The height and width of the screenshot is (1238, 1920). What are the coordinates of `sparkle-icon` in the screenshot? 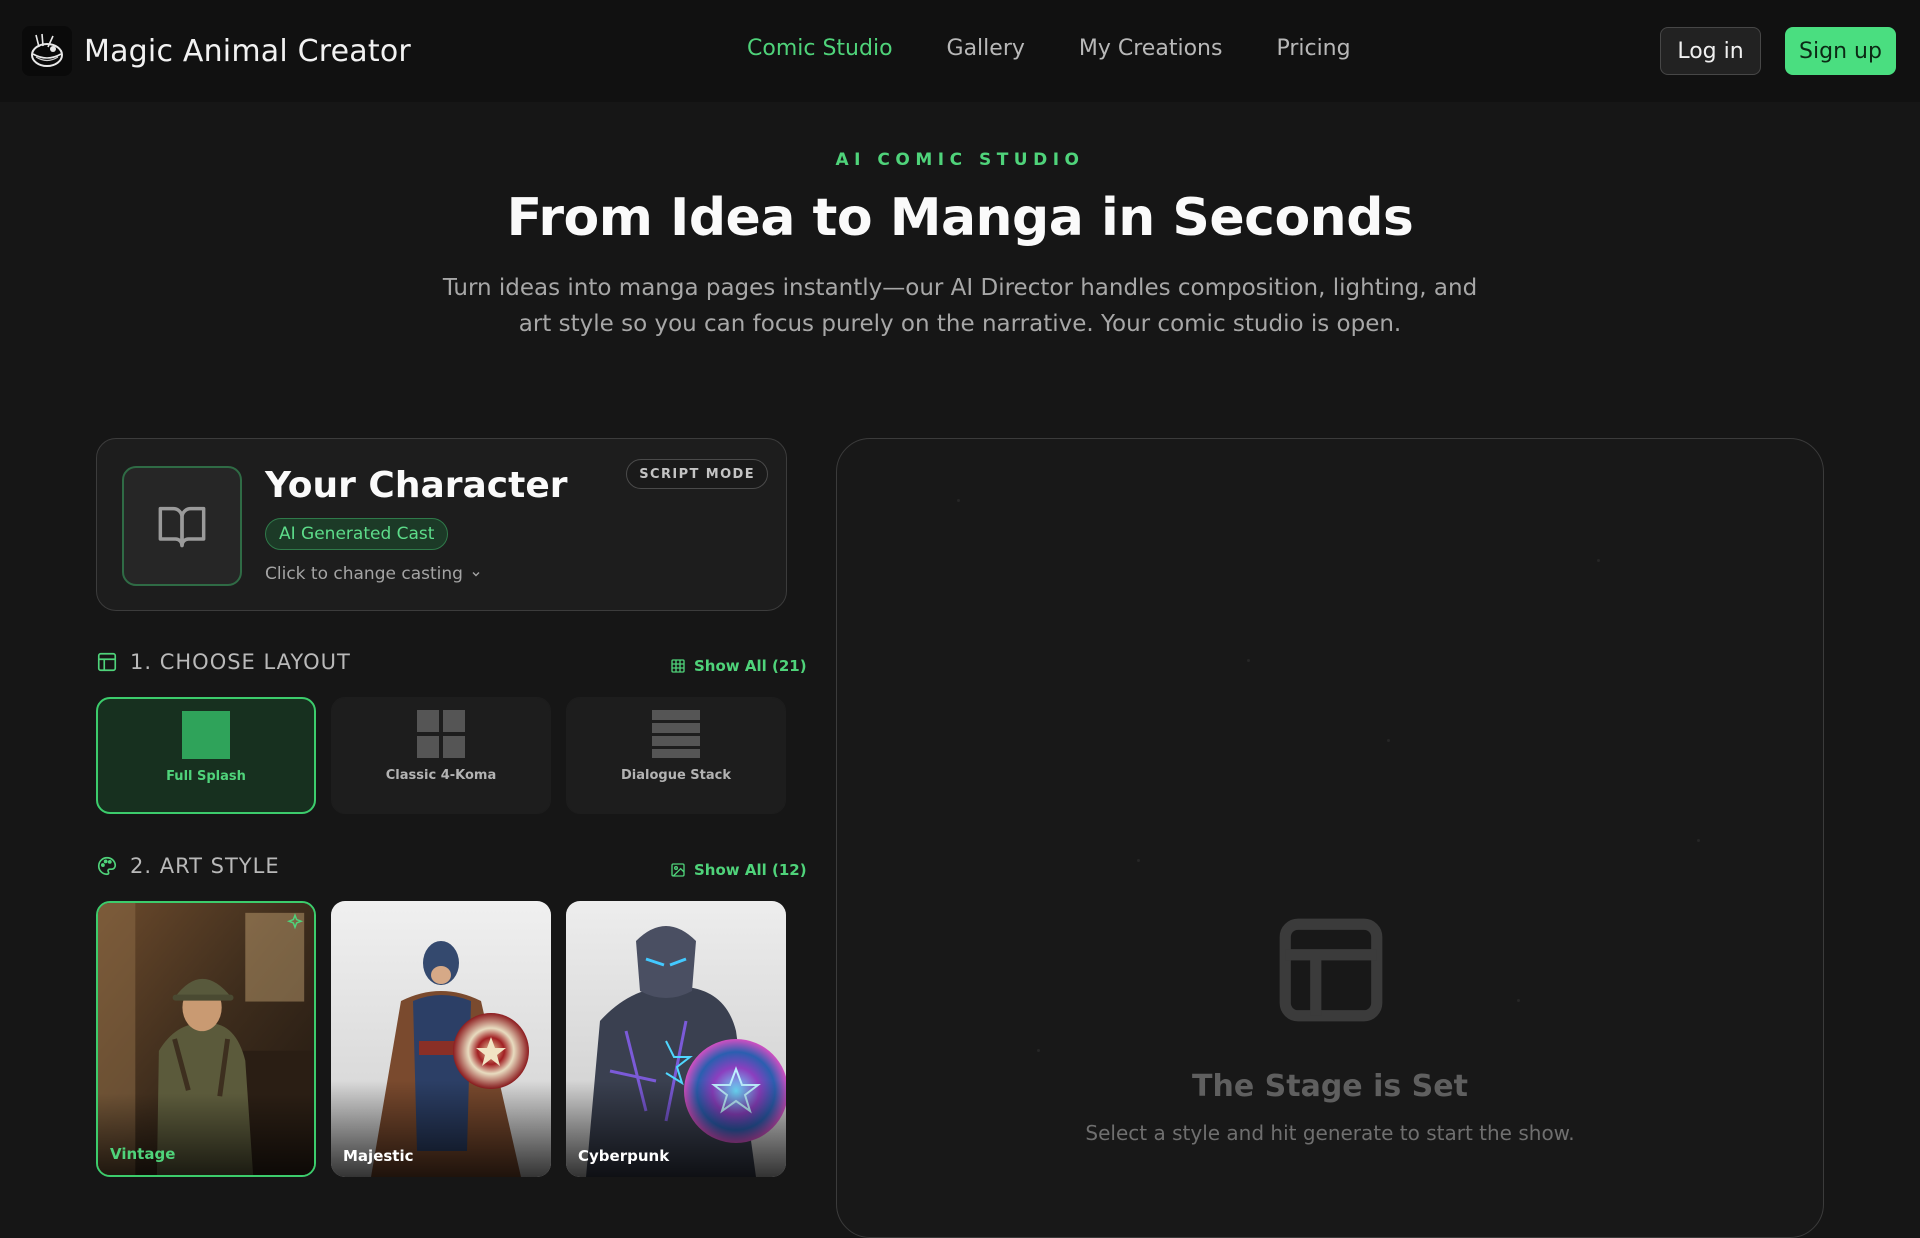 It's located at (295, 921).